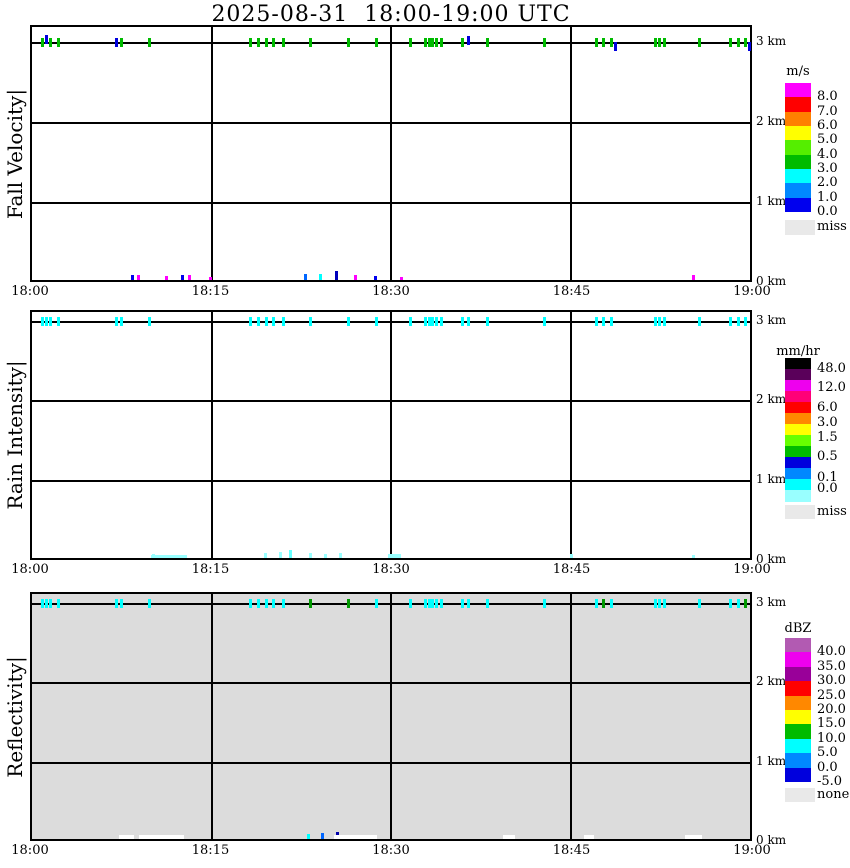  I want to click on colorbar-tick-label: 7.0, so click(827, 111).